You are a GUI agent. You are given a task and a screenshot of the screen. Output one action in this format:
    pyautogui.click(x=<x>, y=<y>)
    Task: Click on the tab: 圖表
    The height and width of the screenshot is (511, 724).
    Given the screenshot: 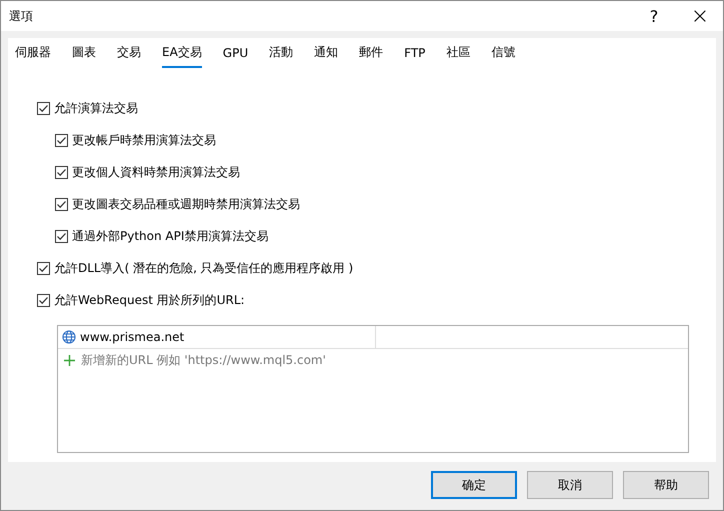 What is the action you would take?
    pyautogui.click(x=84, y=55)
    